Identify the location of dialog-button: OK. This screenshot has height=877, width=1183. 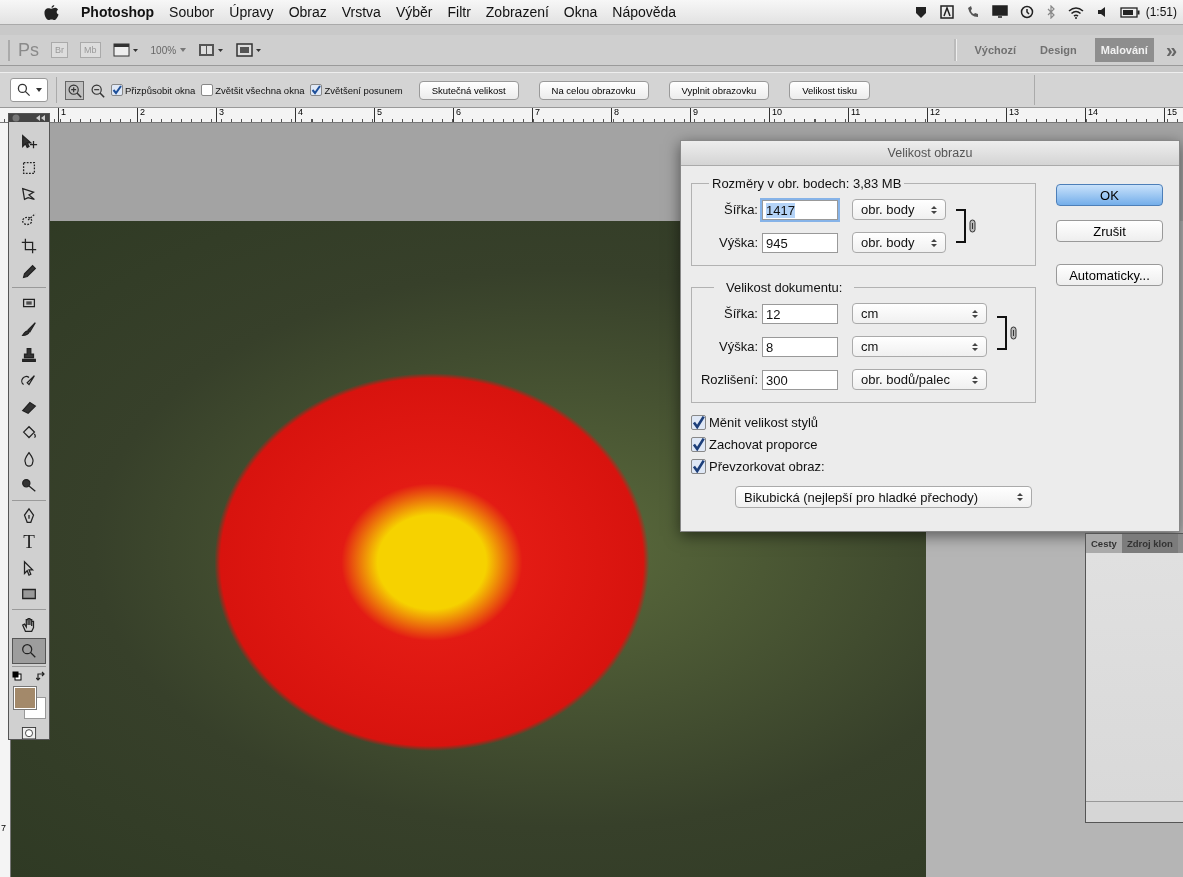
(1109, 195).